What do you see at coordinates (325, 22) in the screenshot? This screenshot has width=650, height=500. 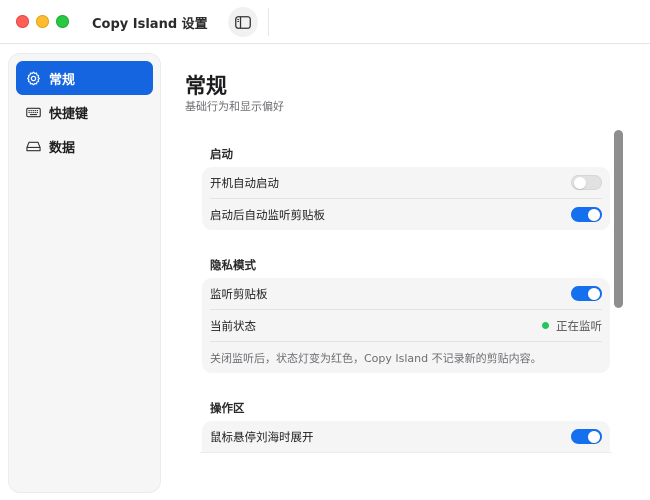 I see `title-bar: Copy Island 设置` at bounding box center [325, 22].